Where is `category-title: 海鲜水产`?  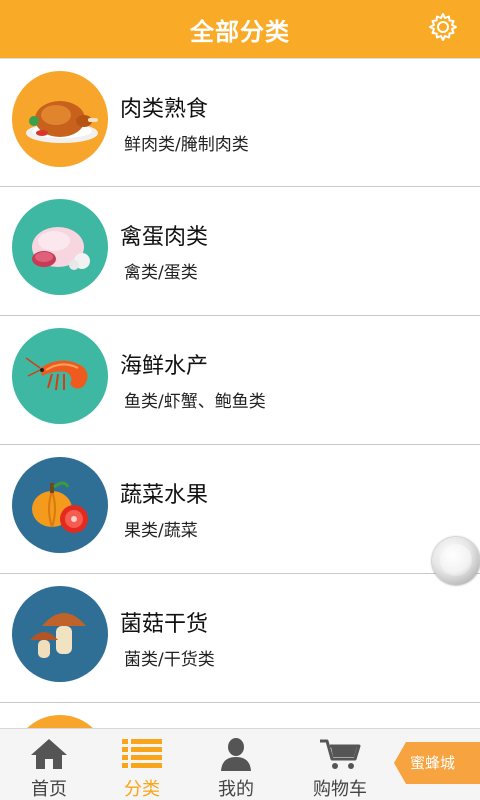
category-title: 海鲜水产 is located at coordinates (164, 366).